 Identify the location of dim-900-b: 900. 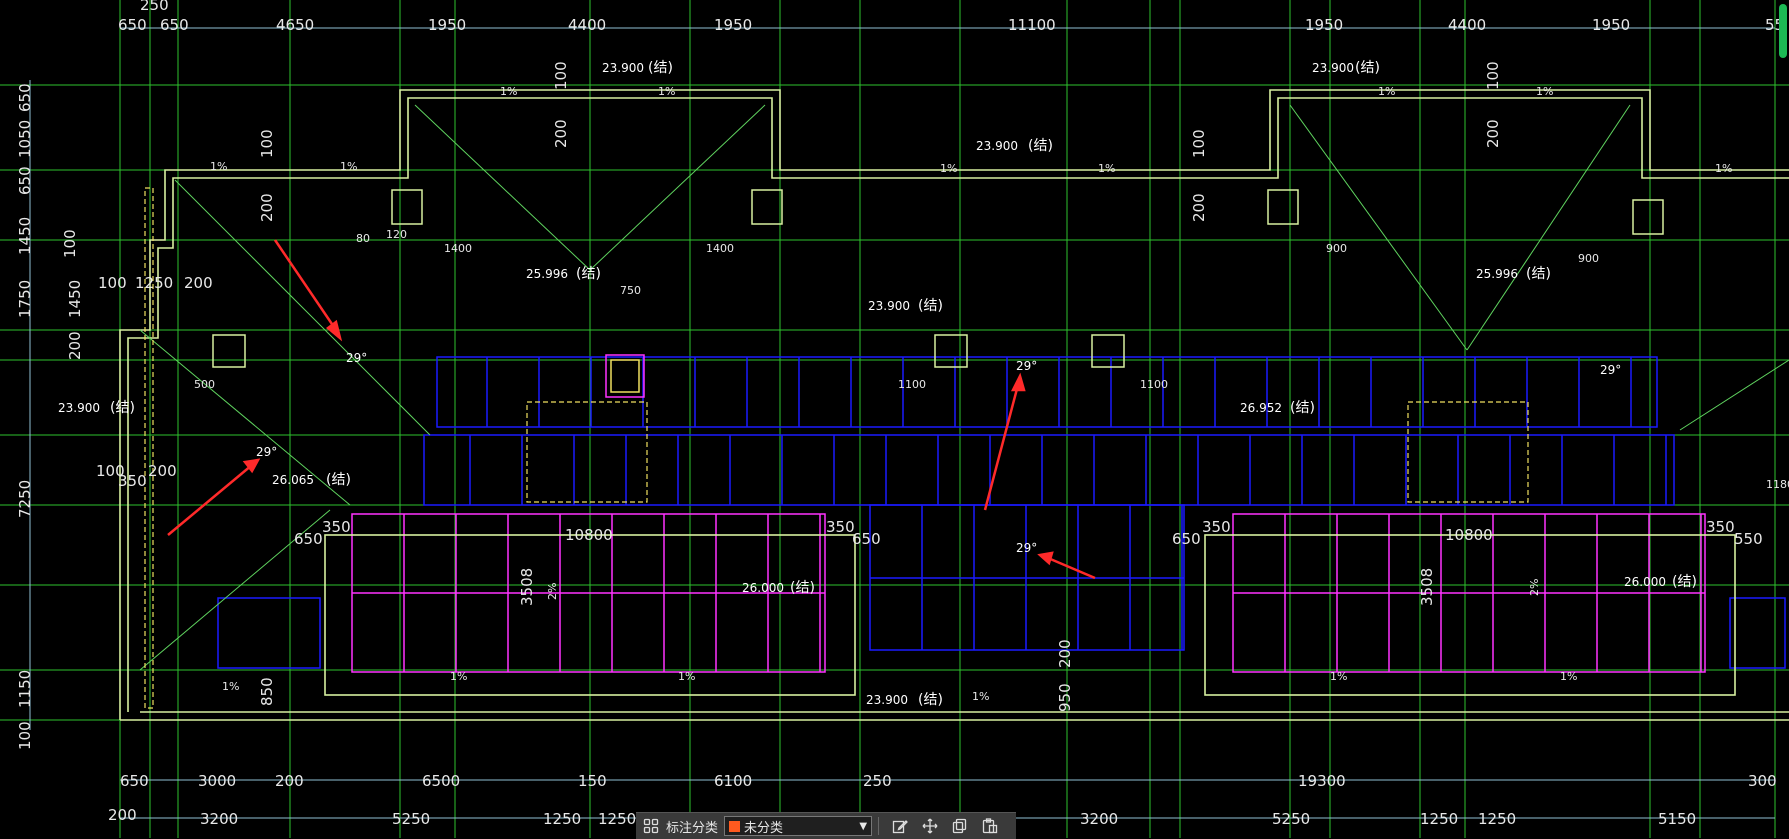
(1588, 258).